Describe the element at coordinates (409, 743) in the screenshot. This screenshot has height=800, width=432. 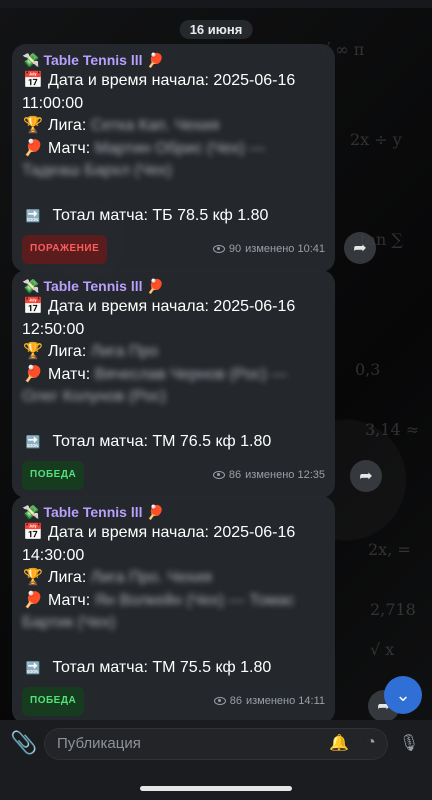
I see `microphone-icon: 🎙` at that location.